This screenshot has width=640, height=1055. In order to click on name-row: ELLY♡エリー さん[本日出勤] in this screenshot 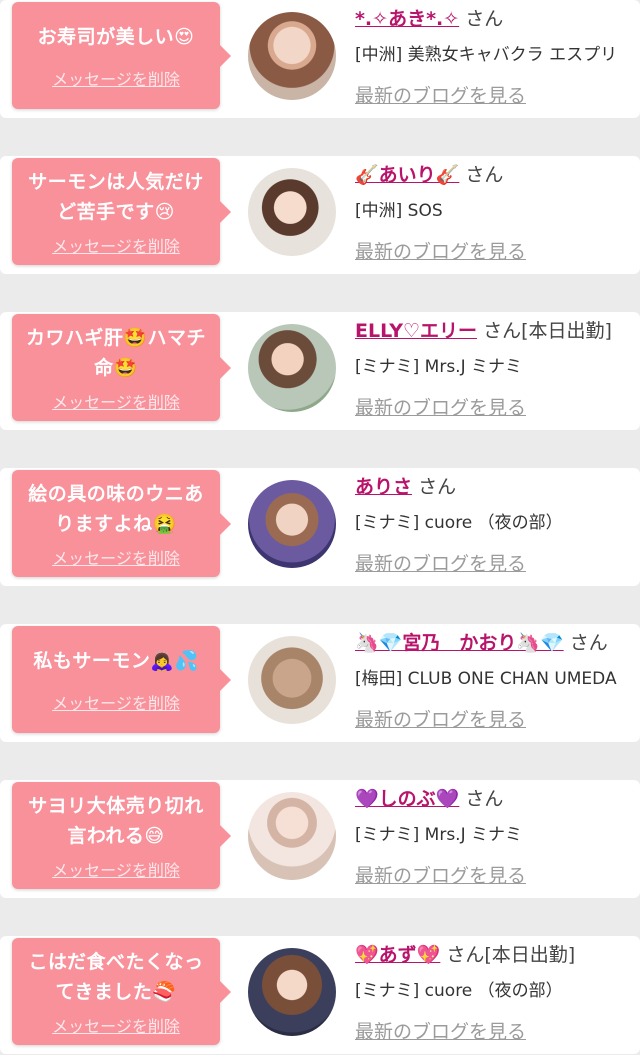, I will do `click(483, 329)`.